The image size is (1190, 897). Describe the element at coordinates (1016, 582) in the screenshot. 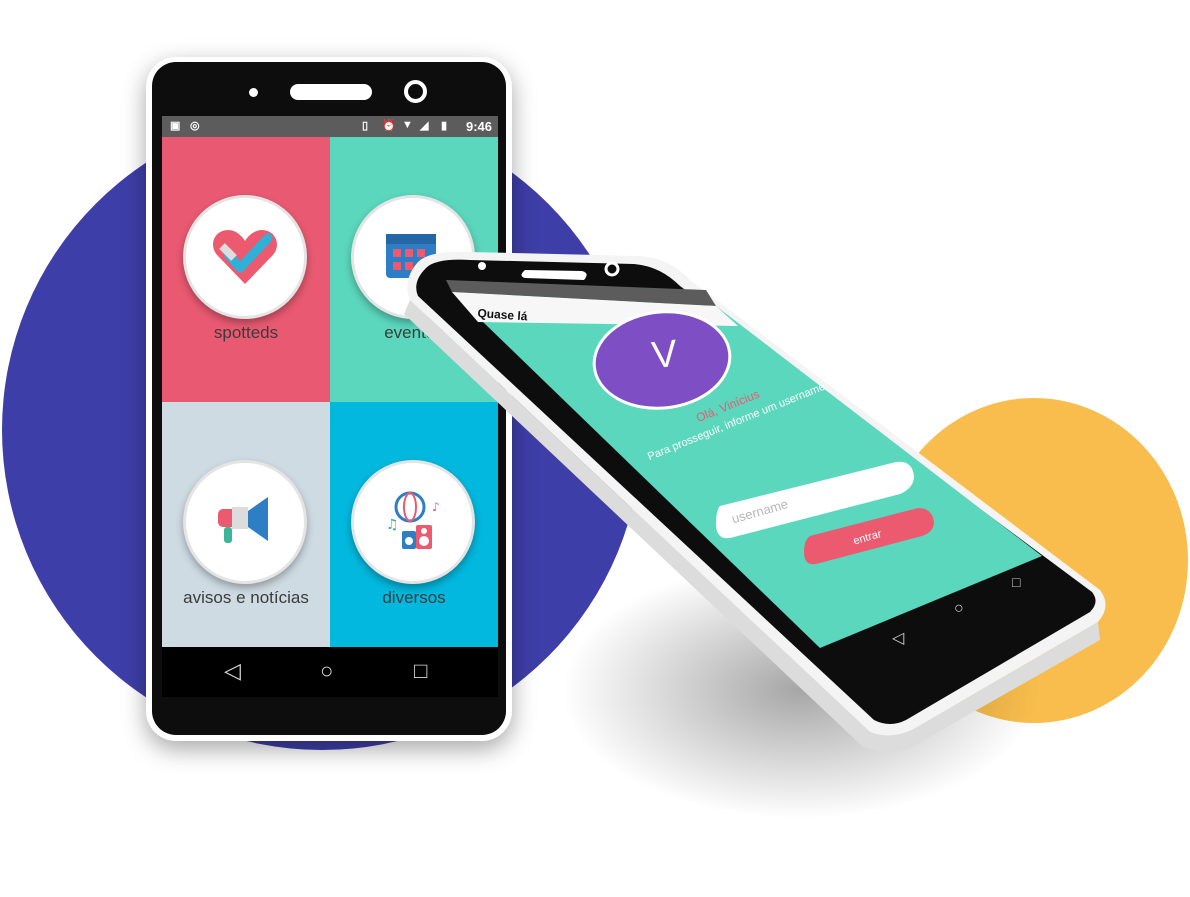

I see `recents-icon-right: □` at that location.